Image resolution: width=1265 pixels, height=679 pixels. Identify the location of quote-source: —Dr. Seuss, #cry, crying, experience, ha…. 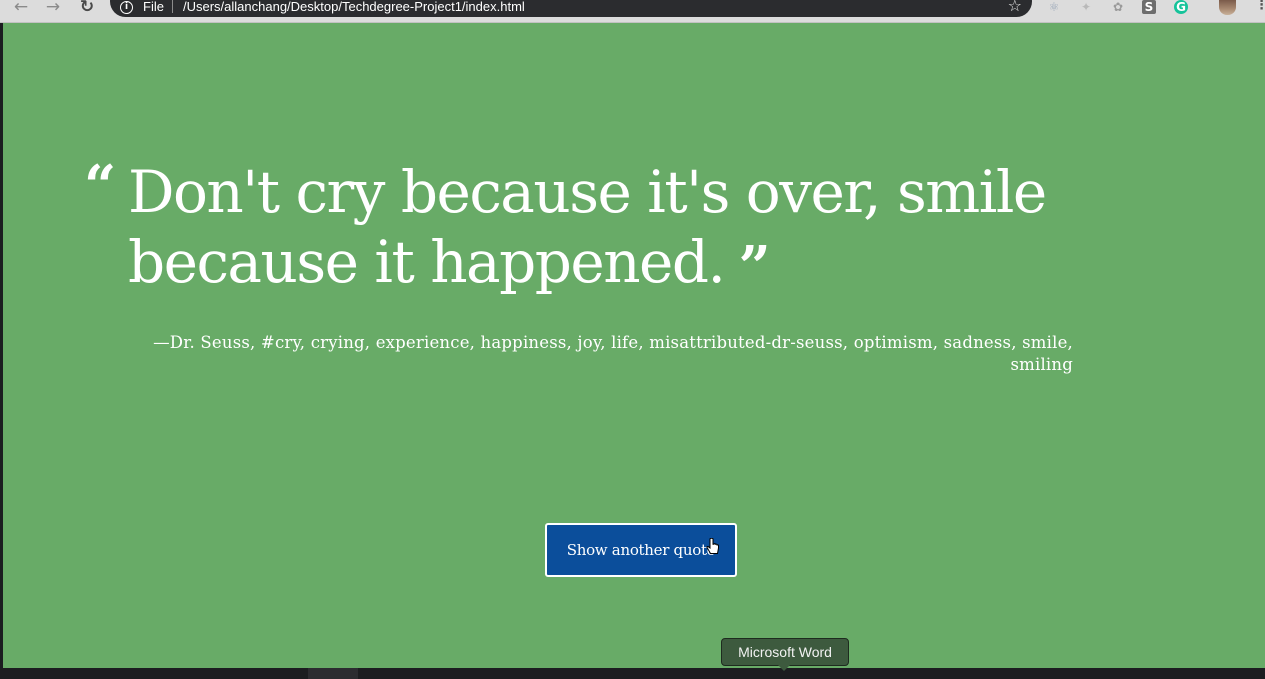
(613, 353).